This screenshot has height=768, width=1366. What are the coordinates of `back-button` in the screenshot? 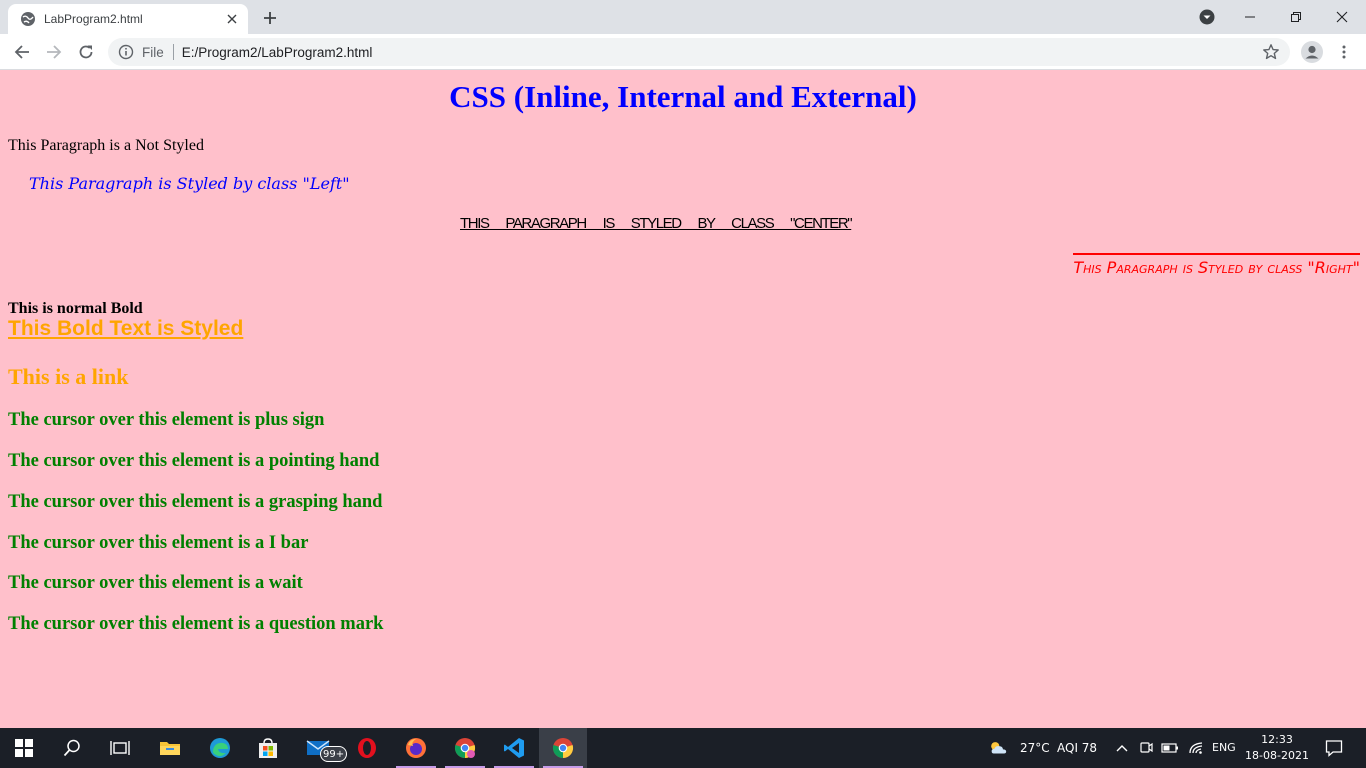 It's located at (22, 52).